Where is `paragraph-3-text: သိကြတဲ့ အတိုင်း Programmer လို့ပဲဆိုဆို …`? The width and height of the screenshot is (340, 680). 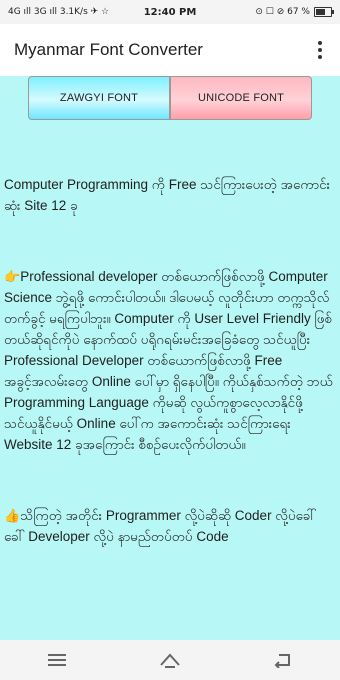
paragraph-3-text: သိကြတဲ့ အတိုင်း Programmer လို့ပဲဆိုဆို … is located at coordinates (160, 526).